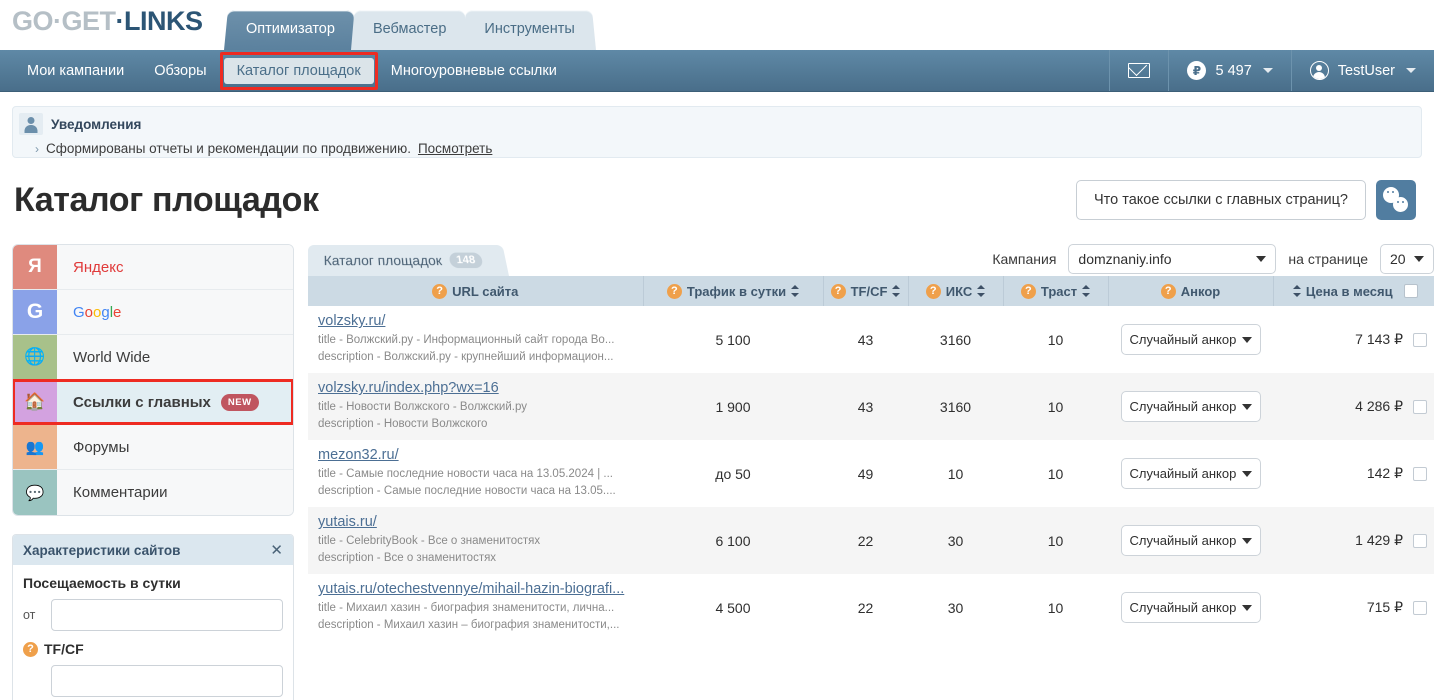 Image resolution: width=1434 pixels, height=700 pixels. I want to click on campaign-select: domznaniy.info, so click(1172, 259).